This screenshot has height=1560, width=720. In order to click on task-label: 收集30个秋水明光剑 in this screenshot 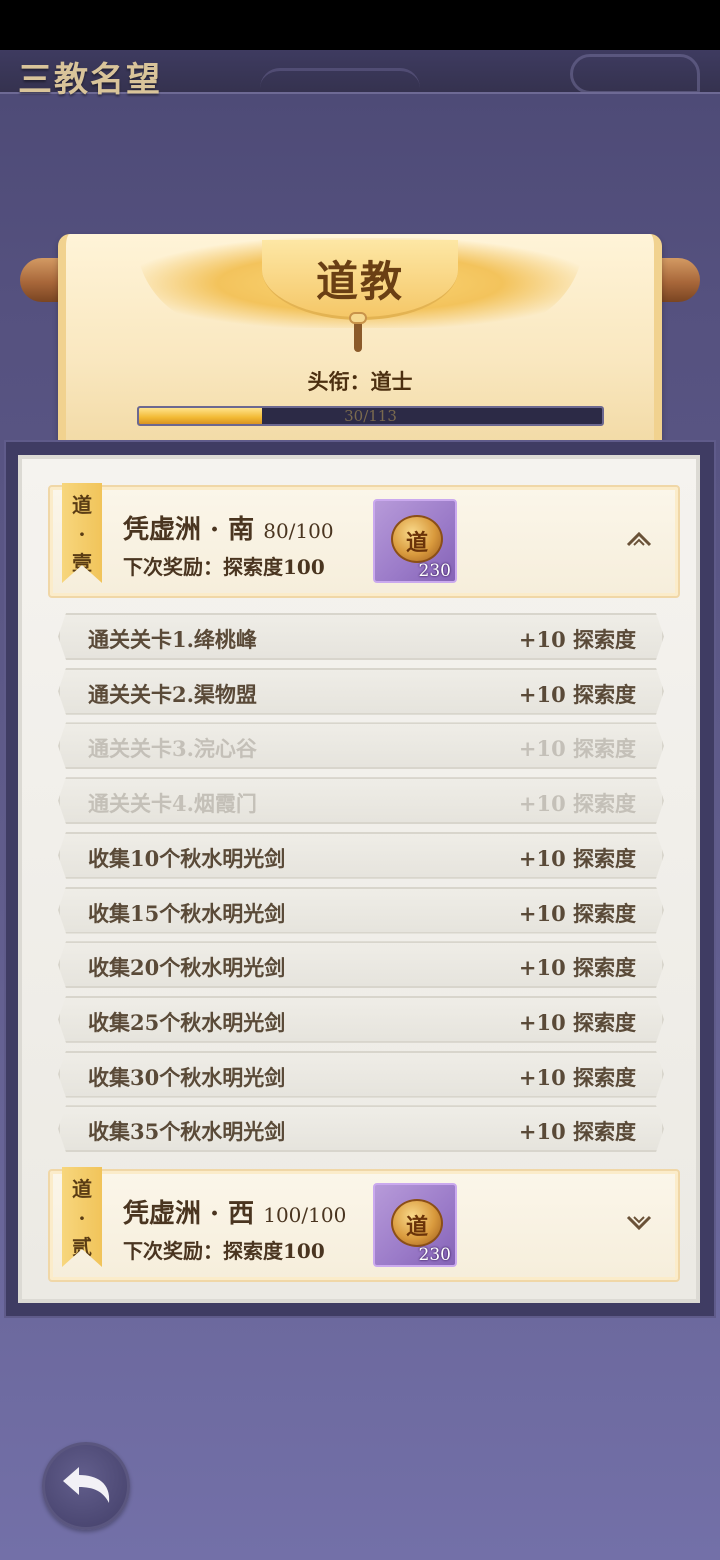, I will do `click(187, 1077)`.